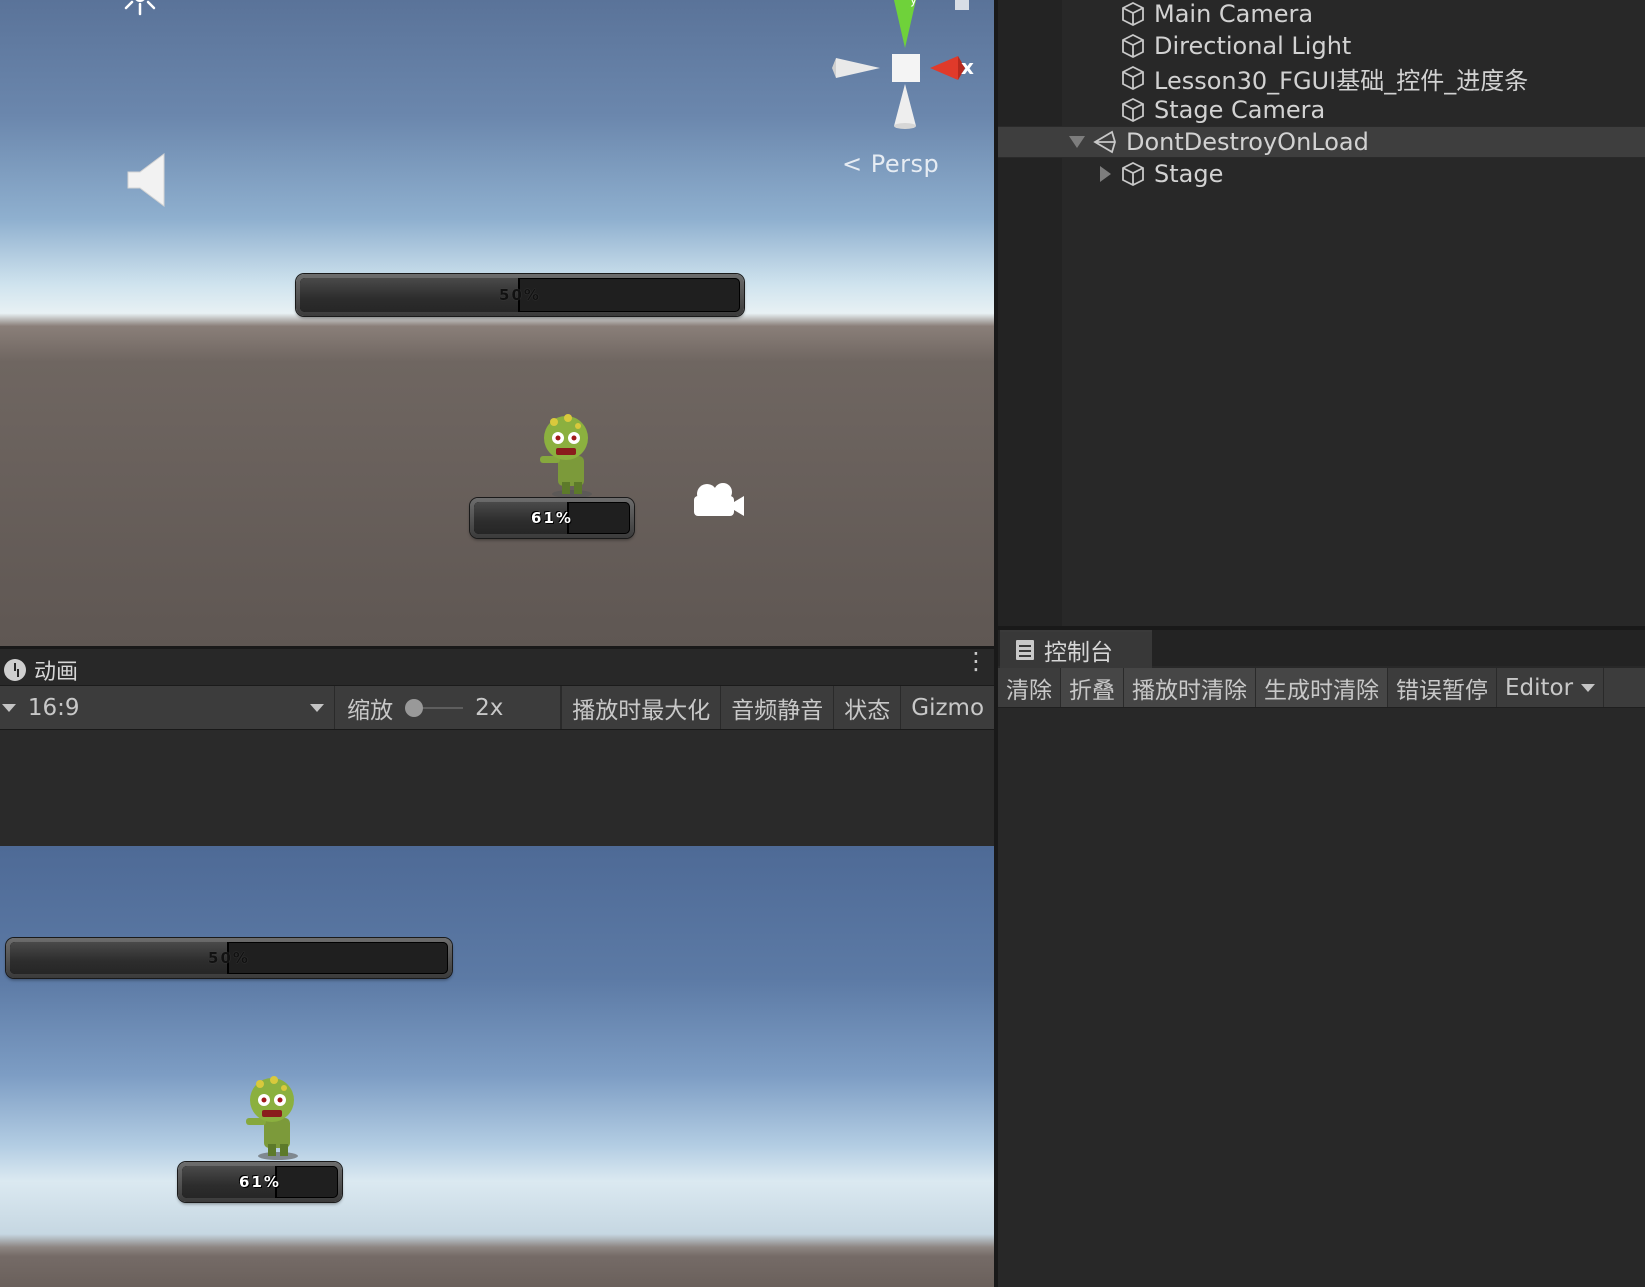  Describe the element at coordinates (1253, 46) in the screenshot. I see `hierarchy-item-label: Directional Light` at that location.